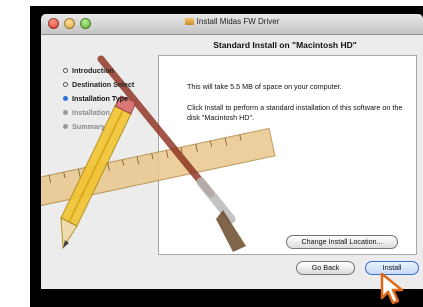 The width and height of the screenshot is (423, 307). I want to click on step-installation-type: Installation Type, so click(98, 101).